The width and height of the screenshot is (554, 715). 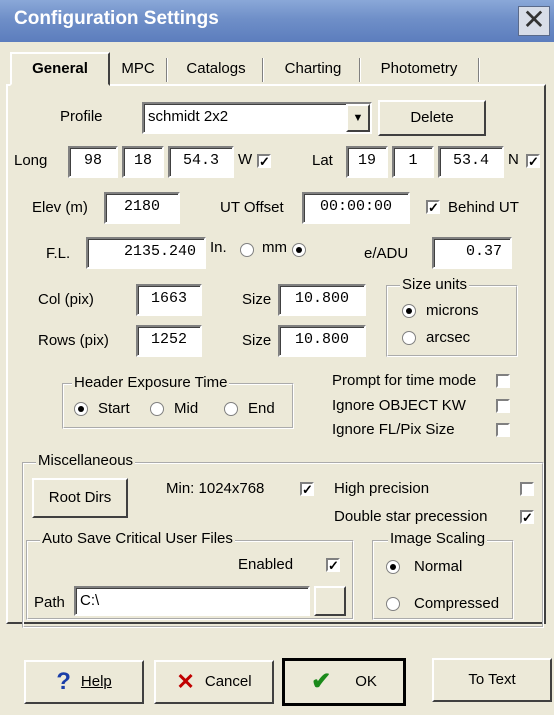 What do you see at coordinates (58, 253) in the screenshot?
I see `fl-label: F.L.` at bounding box center [58, 253].